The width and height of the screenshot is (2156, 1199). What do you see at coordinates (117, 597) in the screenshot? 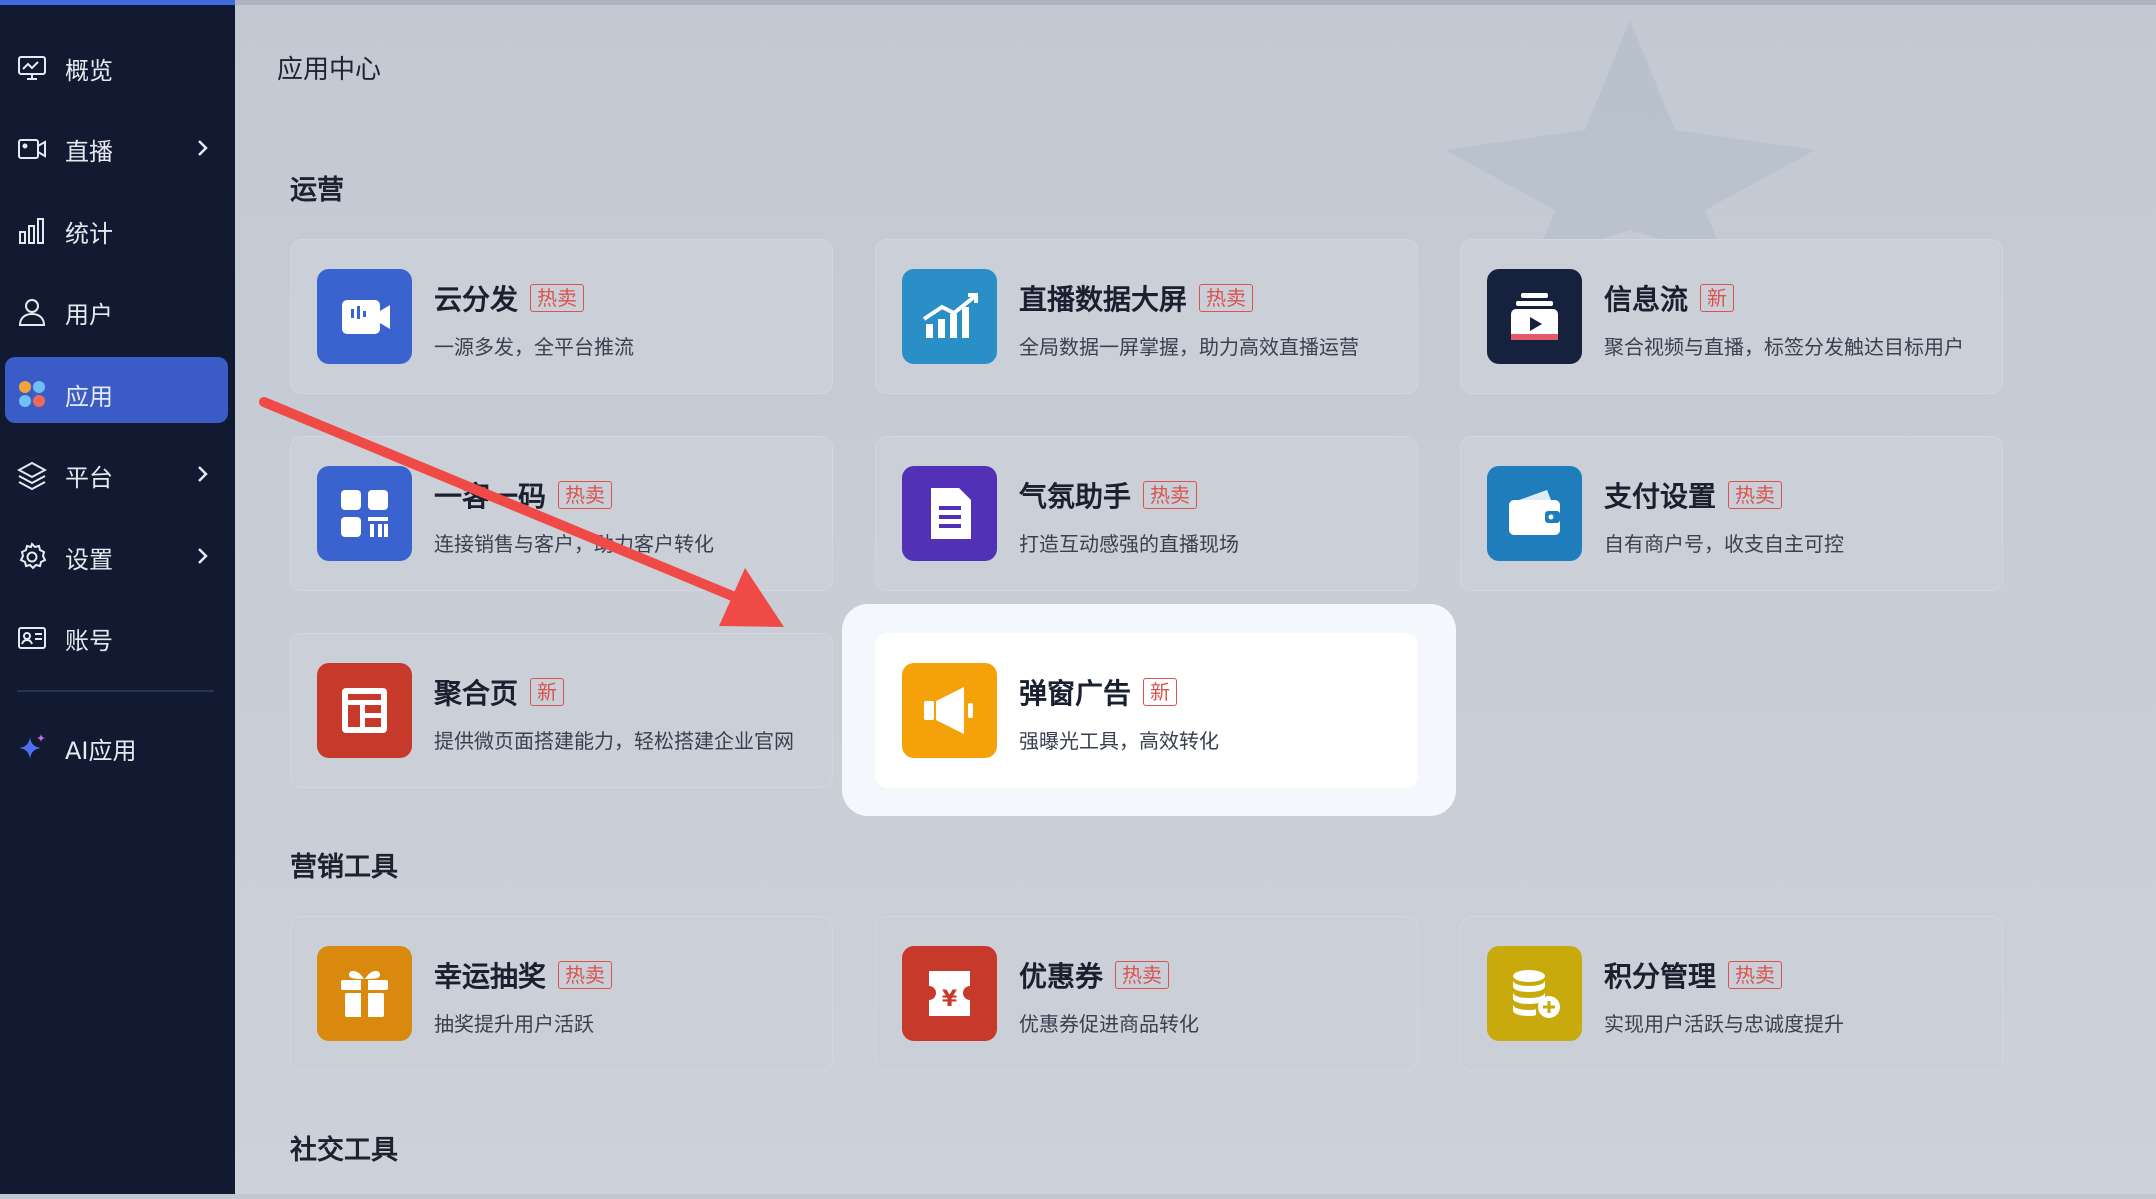
I see `sidebar: 概览 直播 统计 用户 应用 平台 设置 账号 AI应用` at bounding box center [117, 597].